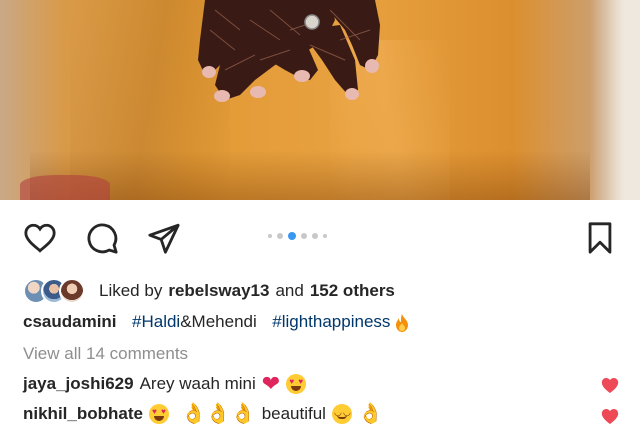 This screenshot has height=427, width=640. I want to click on carousel-indicator, so click(297, 236).